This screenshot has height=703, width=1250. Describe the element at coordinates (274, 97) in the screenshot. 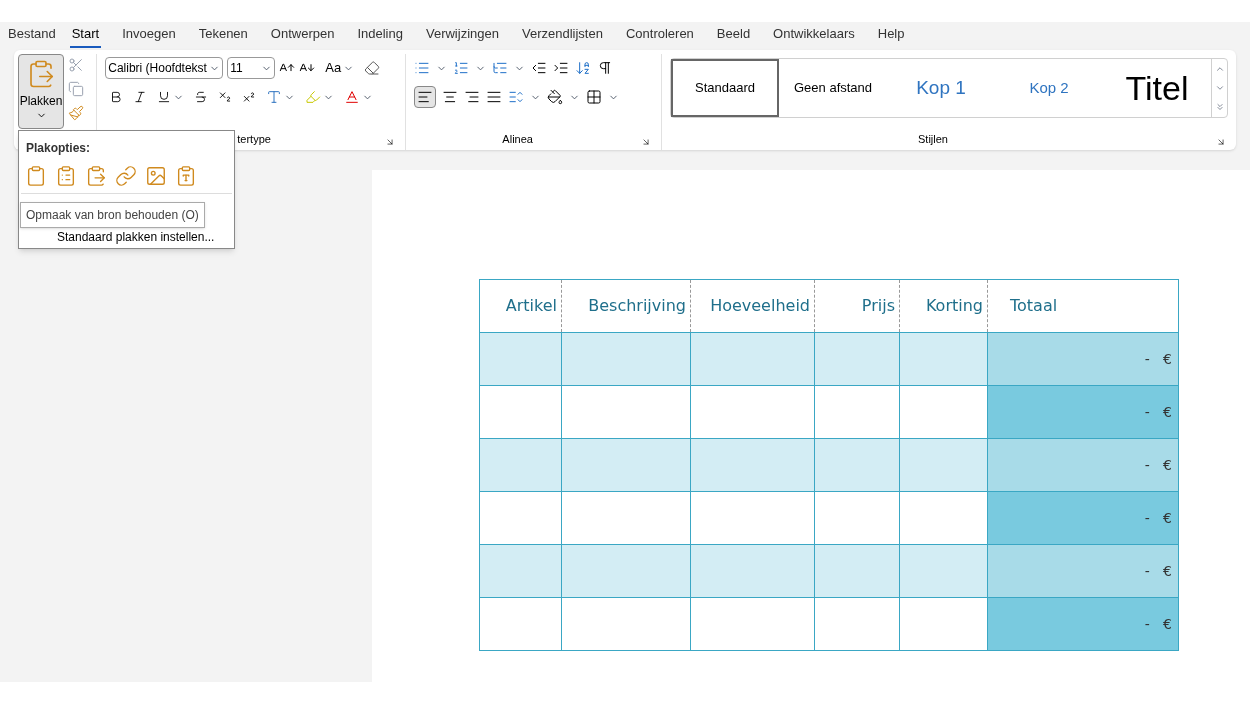

I see `text-effects-icon` at that location.